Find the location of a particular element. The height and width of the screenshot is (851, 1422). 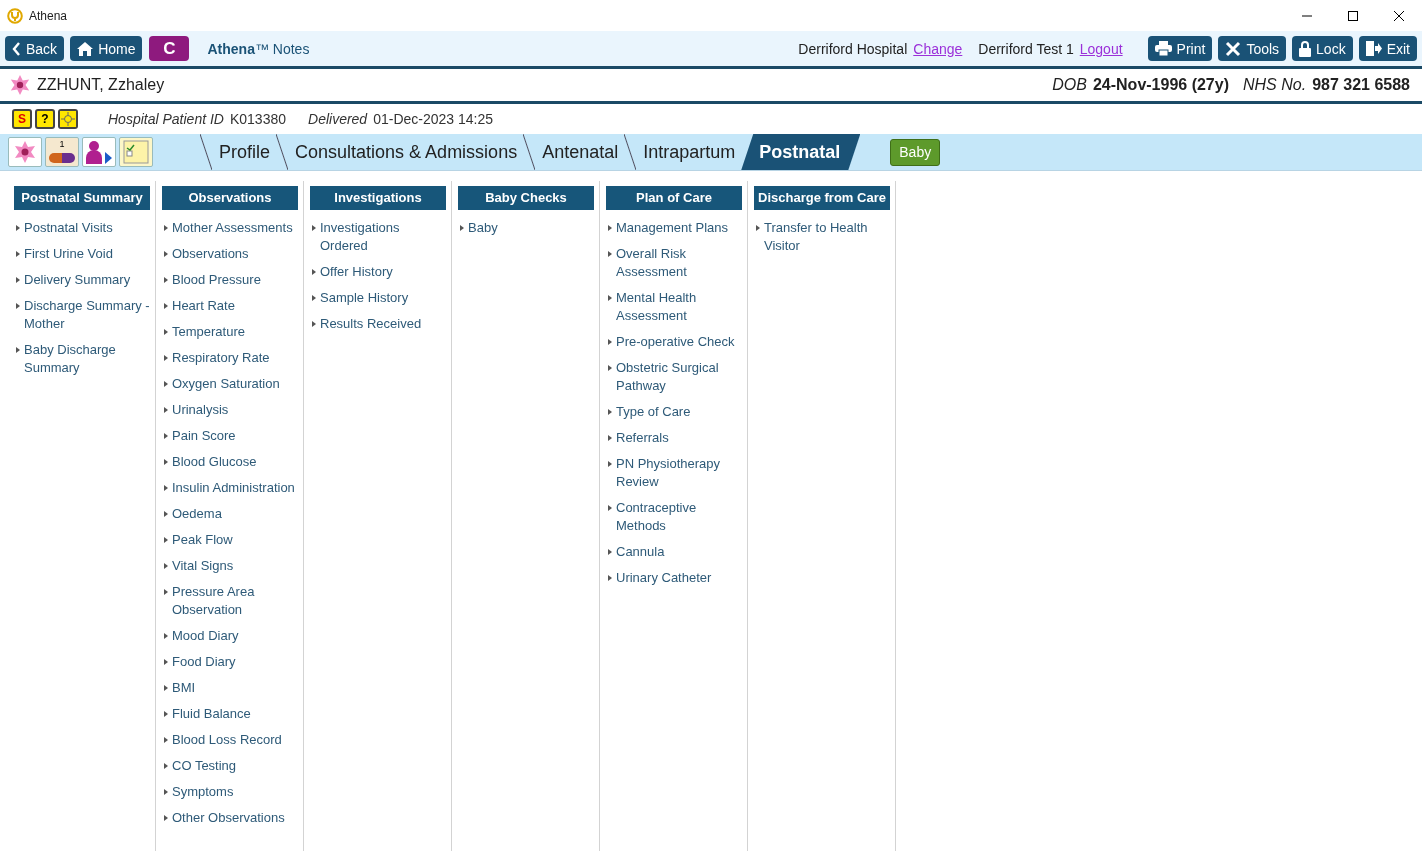

menu-link: Urinalysis is located at coordinates (200, 410).